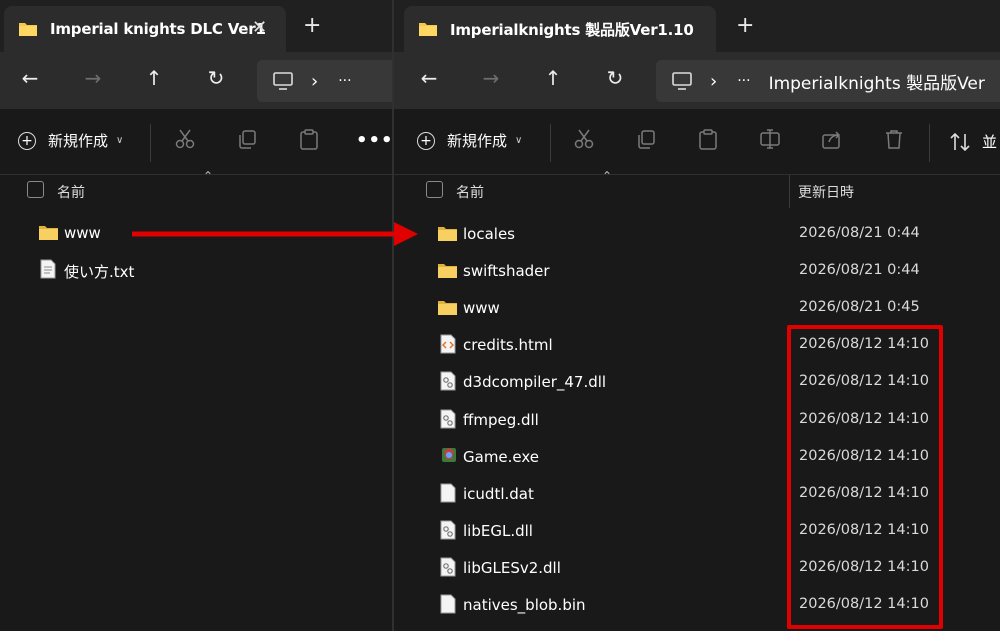 Image resolution: width=1000 pixels, height=631 pixels. I want to click on date-column-header: 更新日時, so click(826, 192).